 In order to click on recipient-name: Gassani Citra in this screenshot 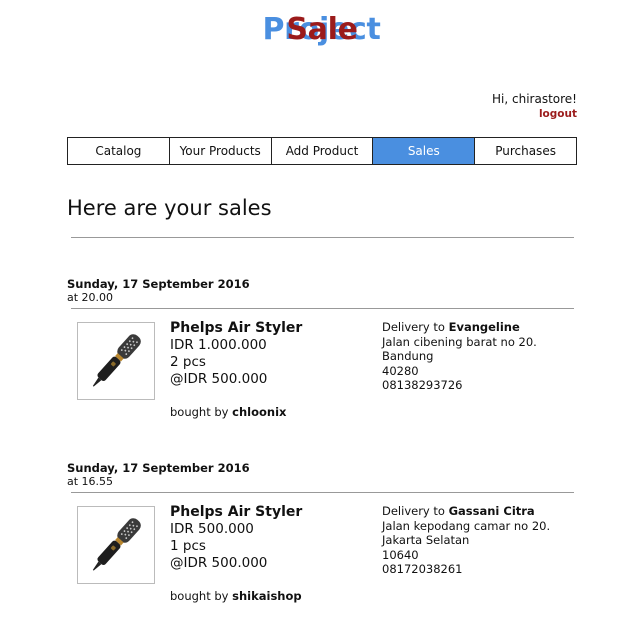, I will do `click(491, 511)`.